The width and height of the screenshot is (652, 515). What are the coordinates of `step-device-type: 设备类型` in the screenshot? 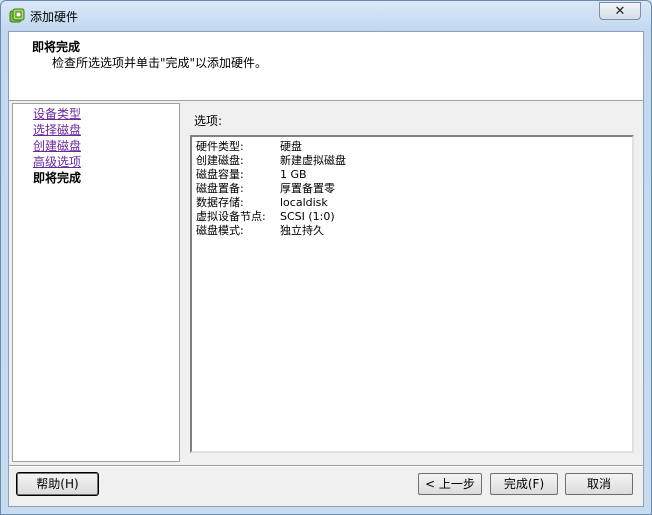 It's located at (57, 114).